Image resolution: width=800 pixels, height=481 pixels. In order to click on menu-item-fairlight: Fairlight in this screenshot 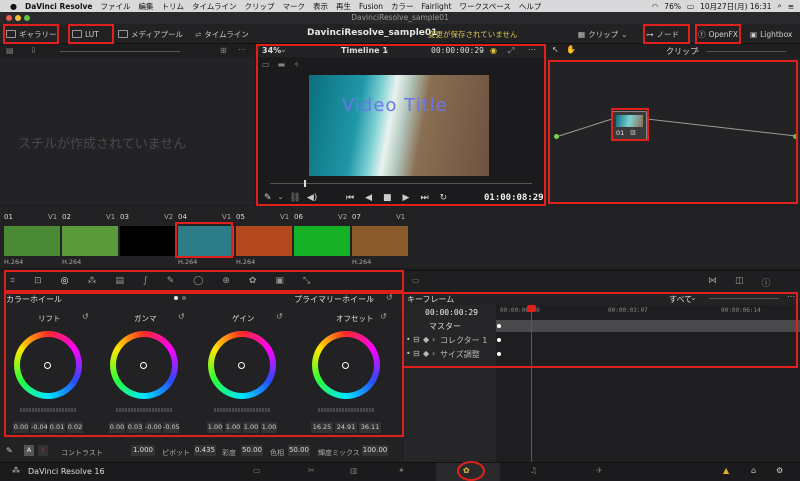, I will do `click(437, 6)`.